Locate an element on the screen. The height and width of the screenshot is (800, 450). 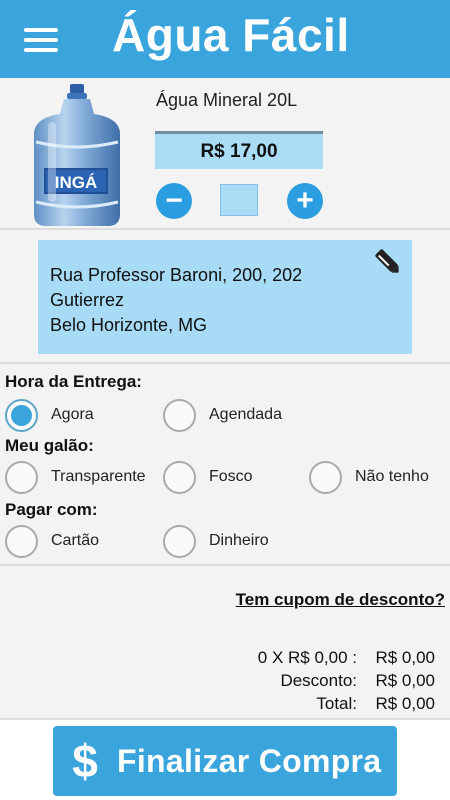
app-bar: Água Fácil is located at coordinates (225, 39).